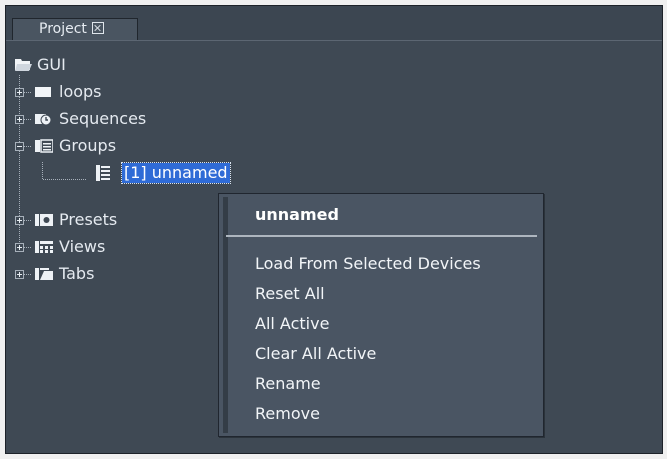  I want to click on tree-item-label: Views, so click(82, 246).